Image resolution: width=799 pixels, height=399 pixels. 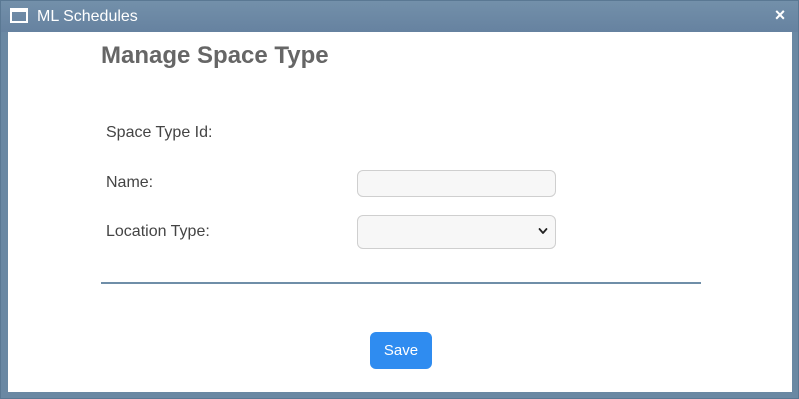 What do you see at coordinates (159, 132) in the screenshot?
I see `space-type-id-label: Space Type Id:` at bounding box center [159, 132].